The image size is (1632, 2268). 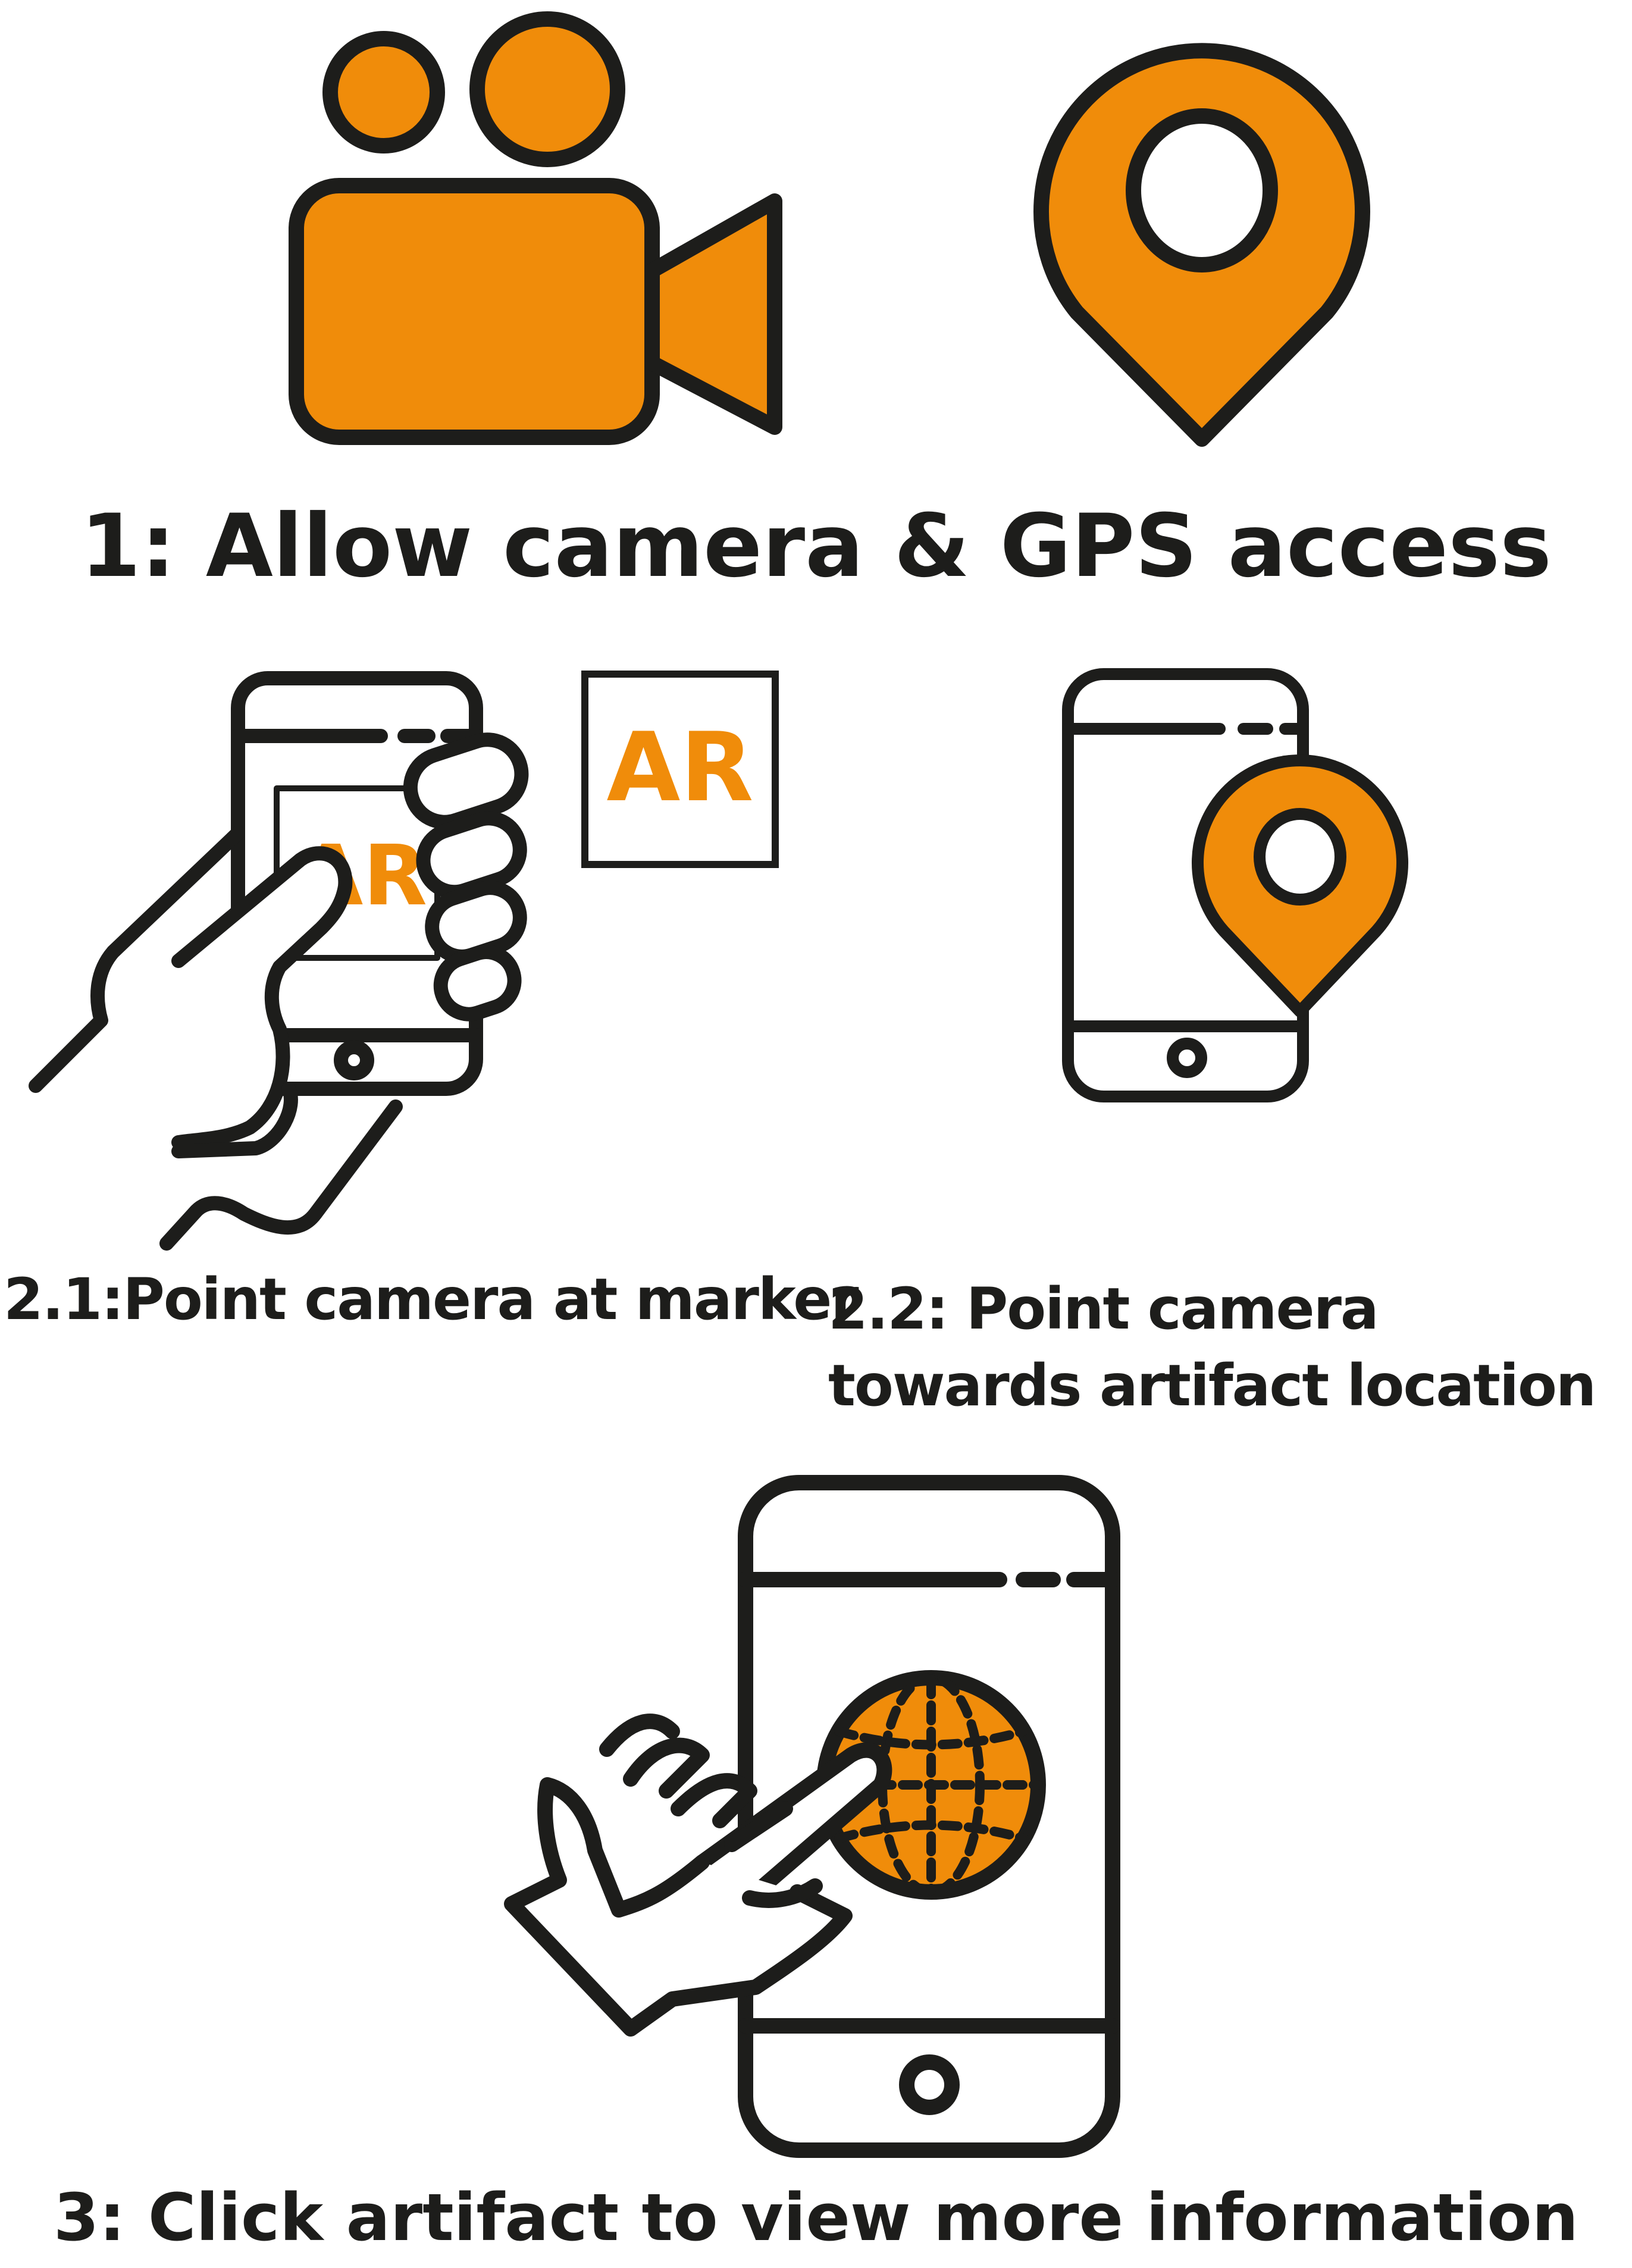 I want to click on camera-reel-small, so click(x=383, y=92).